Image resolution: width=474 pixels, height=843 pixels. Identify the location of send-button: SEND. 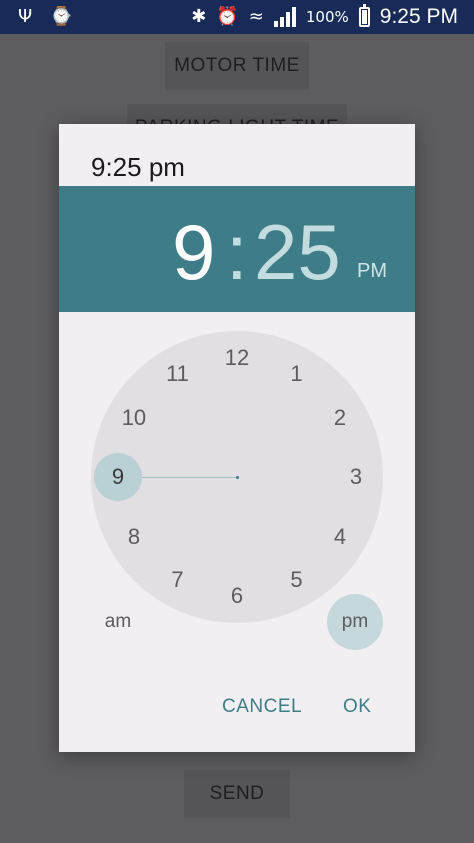
(237, 794).